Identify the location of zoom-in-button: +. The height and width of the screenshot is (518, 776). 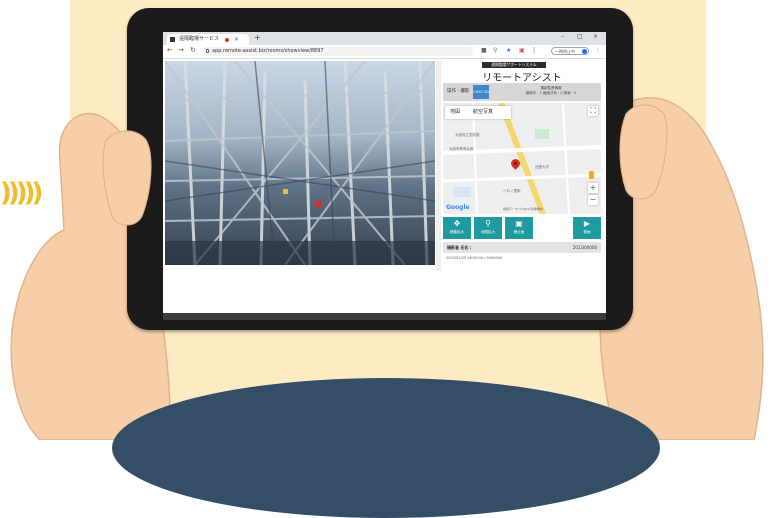
(593, 188).